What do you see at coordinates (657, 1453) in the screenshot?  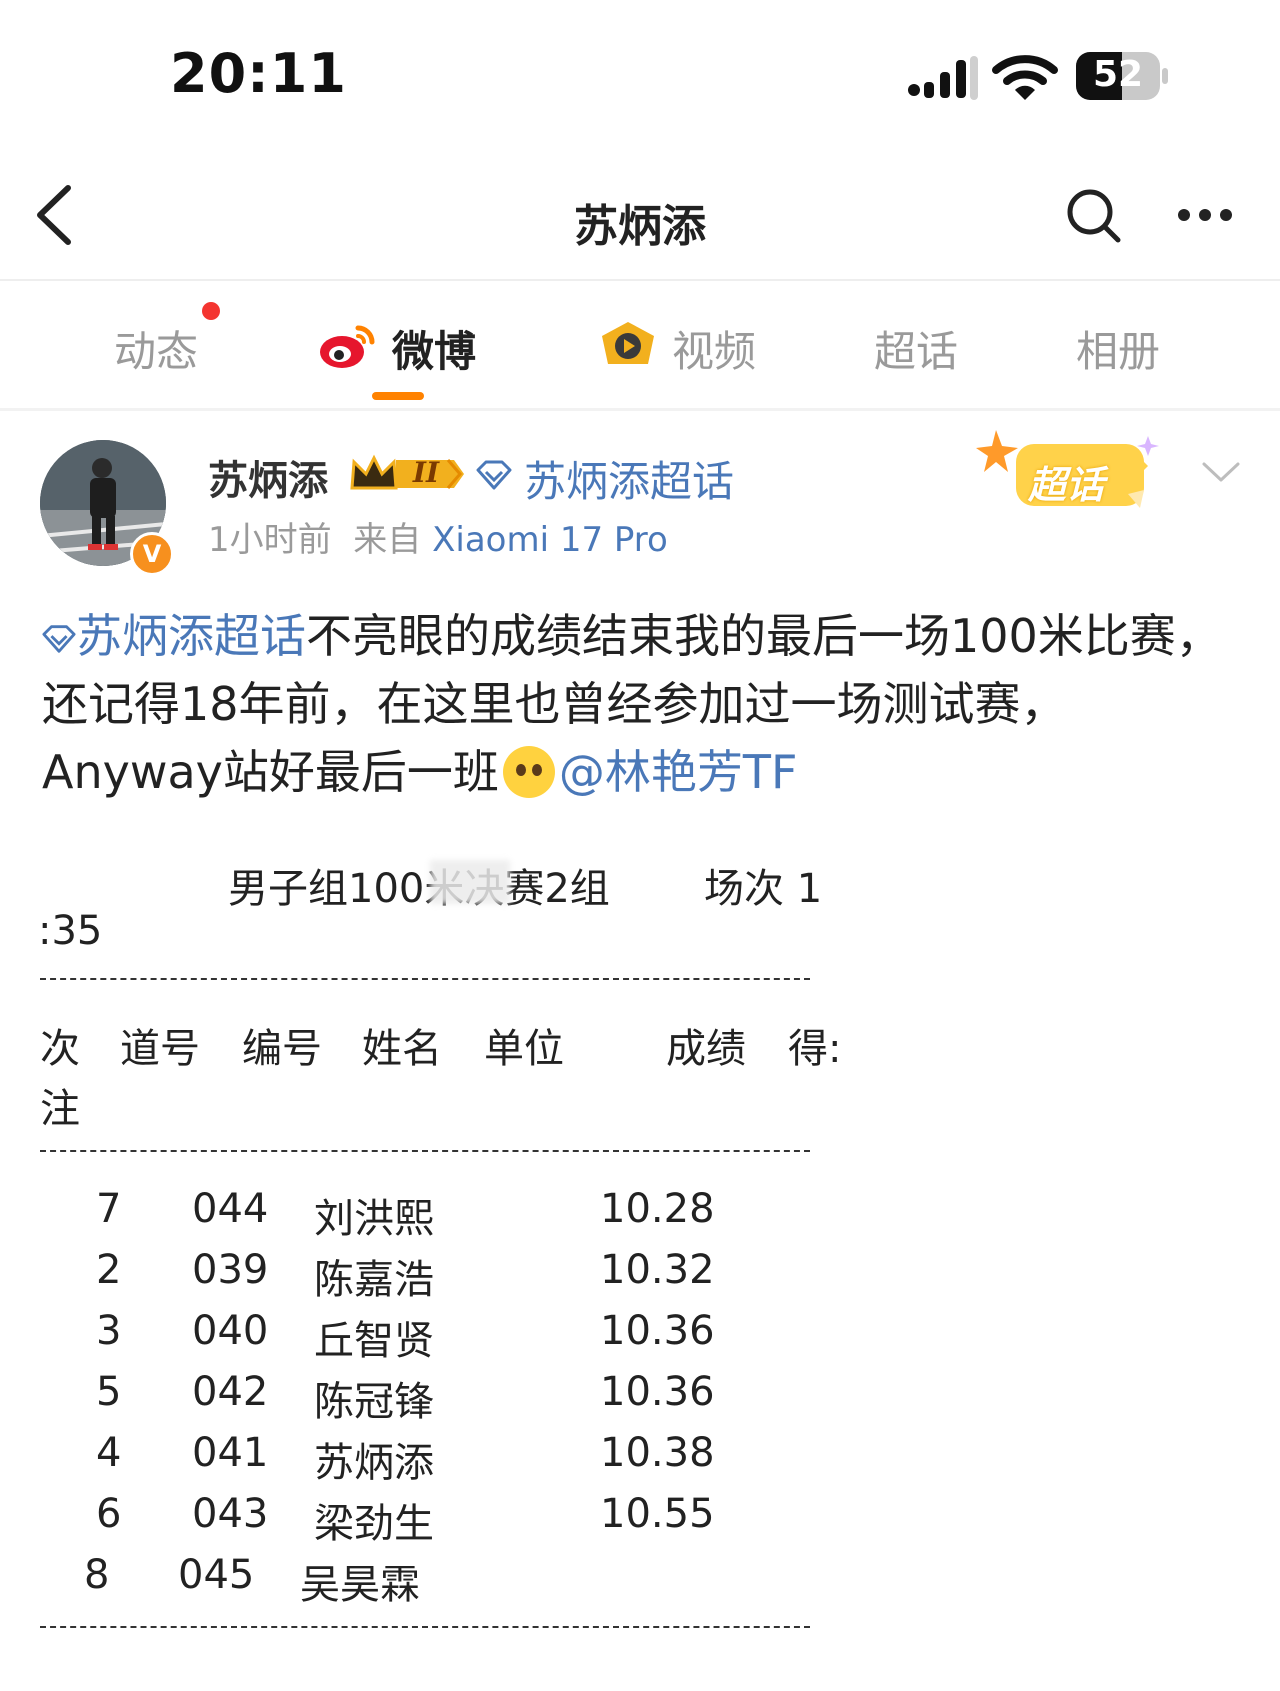 I see `cell-result: 10.38` at bounding box center [657, 1453].